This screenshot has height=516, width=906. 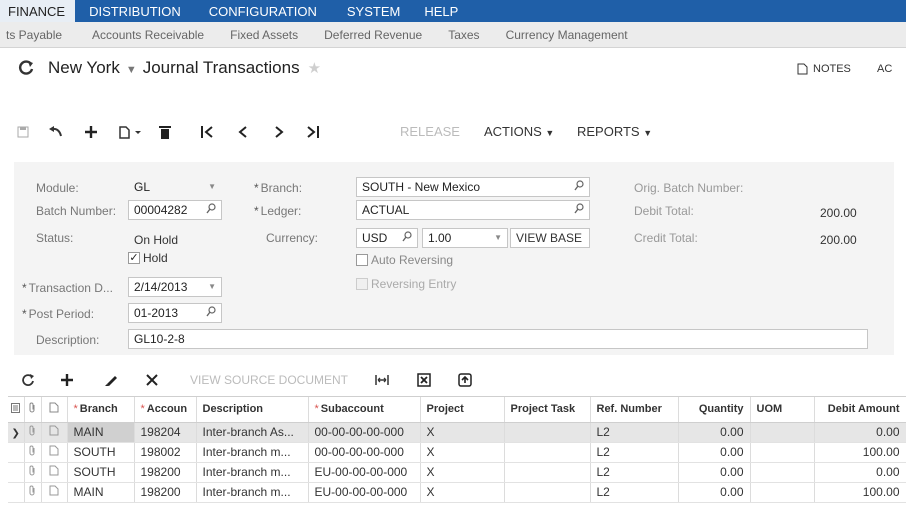 What do you see at coordinates (28, 380) in the screenshot?
I see `grid-refresh-icon` at bounding box center [28, 380].